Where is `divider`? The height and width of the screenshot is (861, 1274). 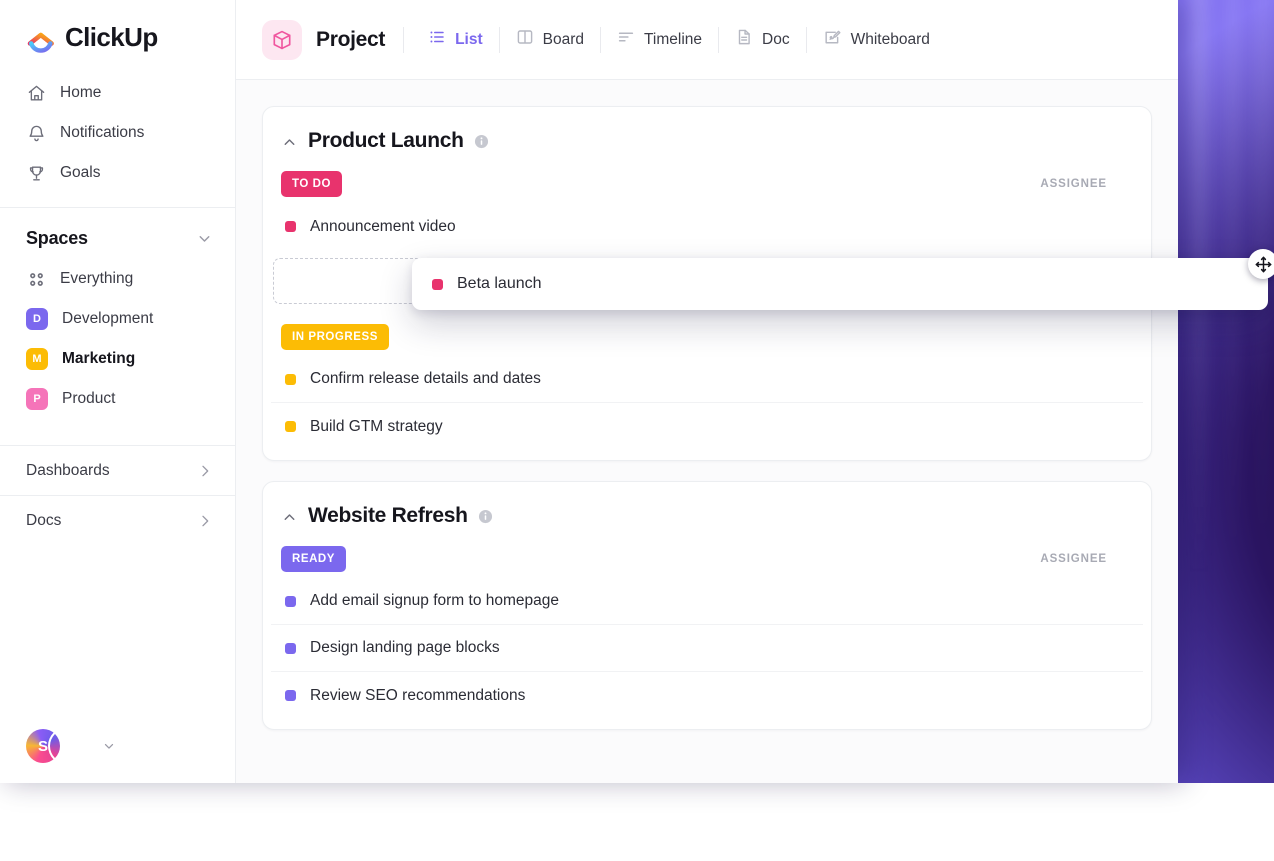
divider is located at coordinates (403, 40).